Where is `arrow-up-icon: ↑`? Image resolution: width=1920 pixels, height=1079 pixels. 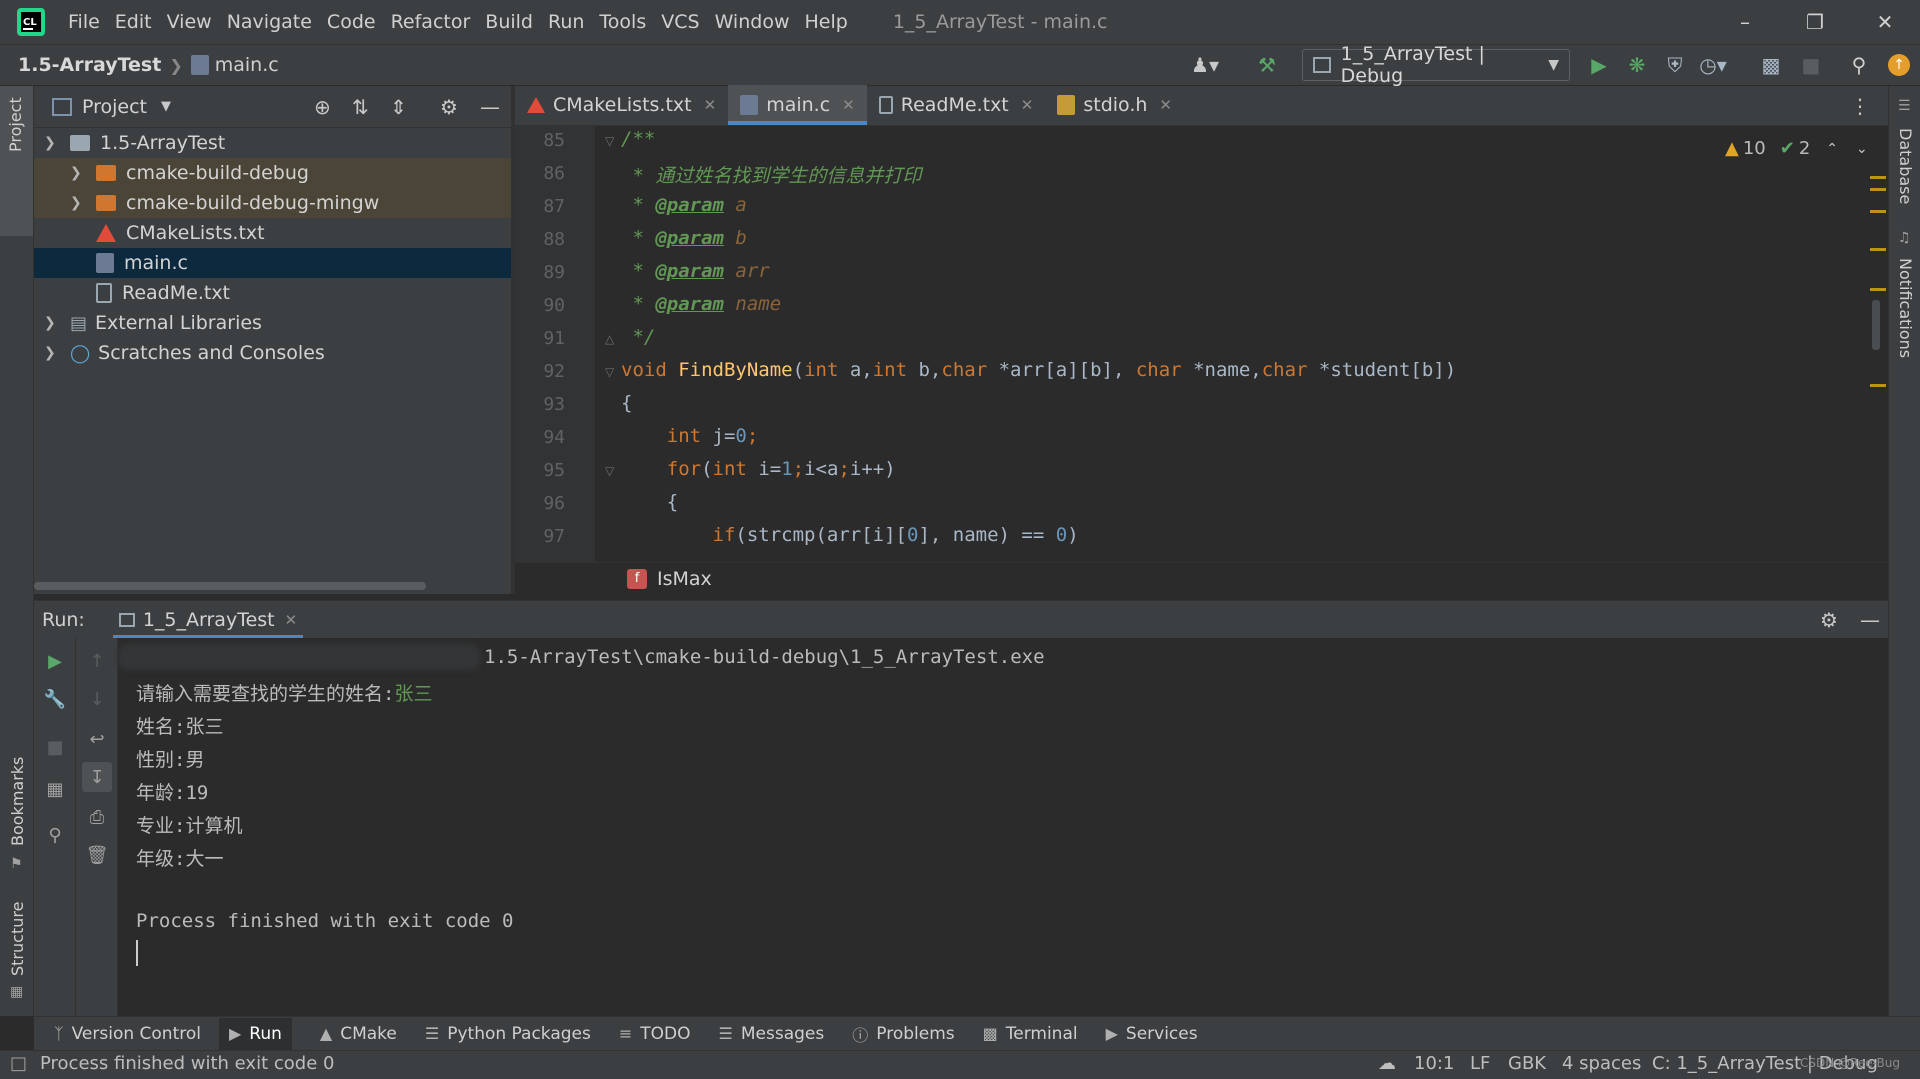 arrow-up-icon: ↑ is located at coordinates (97, 661).